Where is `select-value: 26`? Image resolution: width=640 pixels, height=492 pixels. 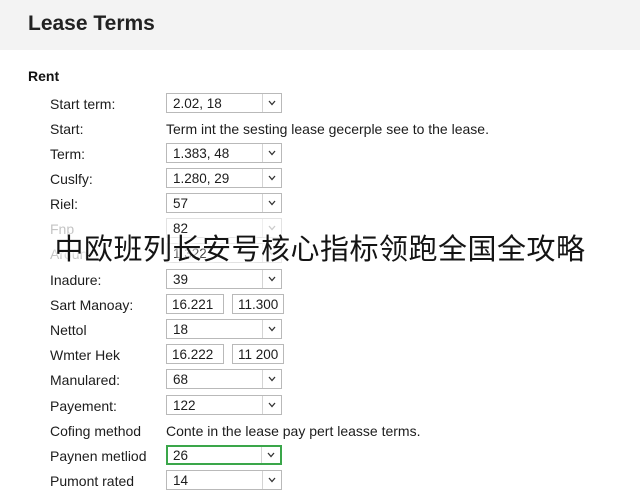 select-value: 26 is located at coordinates (181, 455).